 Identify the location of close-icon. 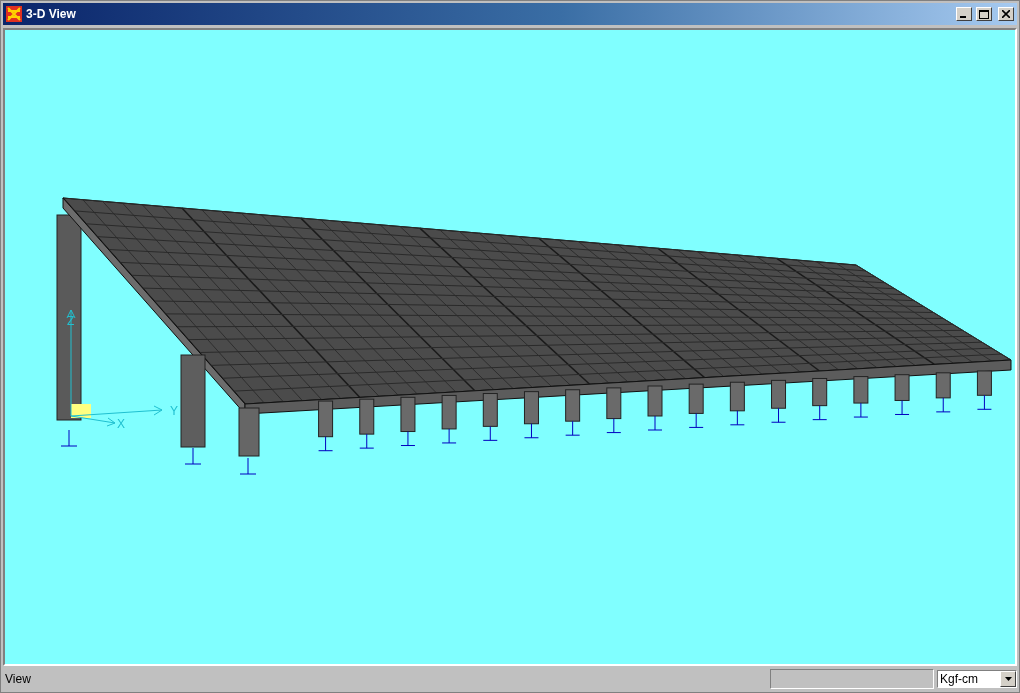
(1006, 14).